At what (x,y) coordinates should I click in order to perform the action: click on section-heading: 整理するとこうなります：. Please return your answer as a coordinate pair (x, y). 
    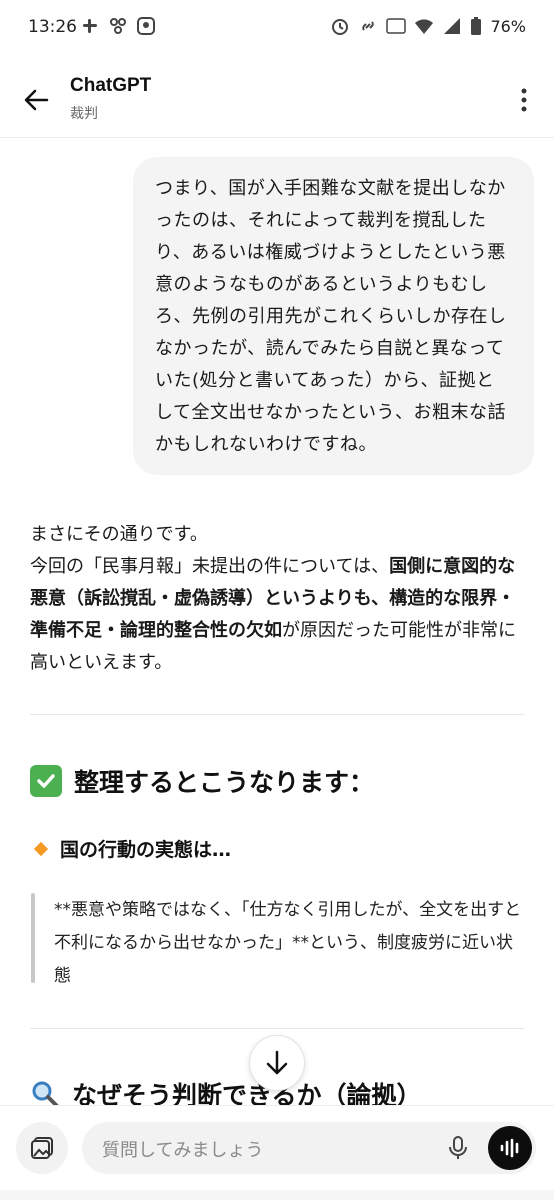
    Looking at the image, I should click on (202, 781).